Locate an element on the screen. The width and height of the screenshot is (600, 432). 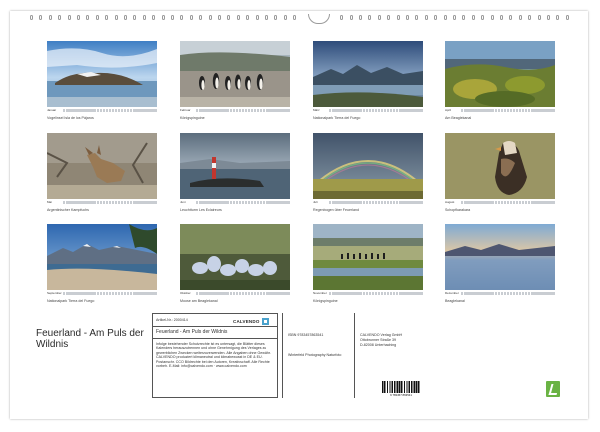
month-august: August Schopfkarakara is located at coordinates (500, 172).